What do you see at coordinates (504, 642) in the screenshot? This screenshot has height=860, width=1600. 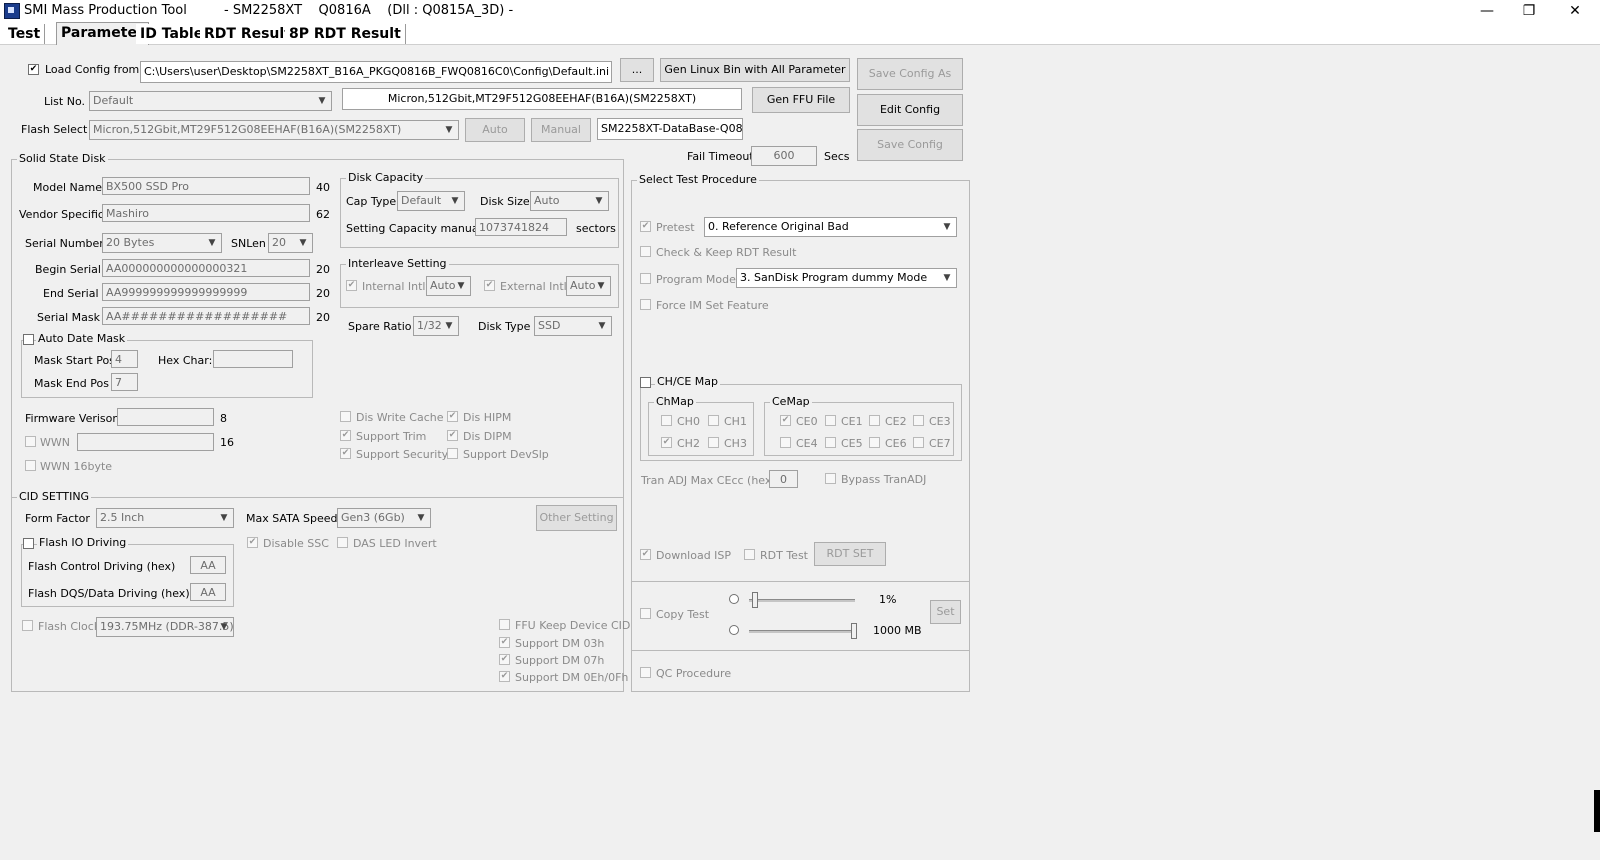 I see `support-dm03-checkbox: ✔` at bounding box center [504, 642].